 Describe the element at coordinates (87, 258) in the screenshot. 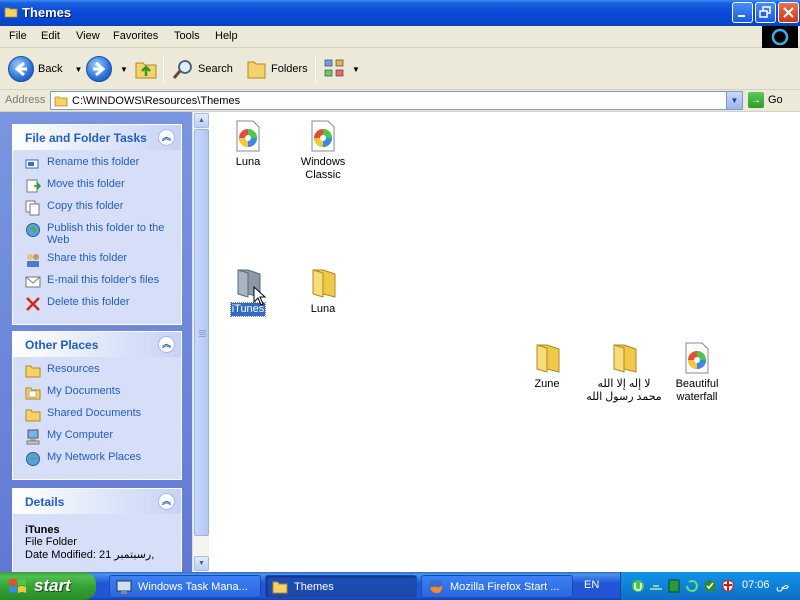

I see `task-label: Share this folder` at that location.